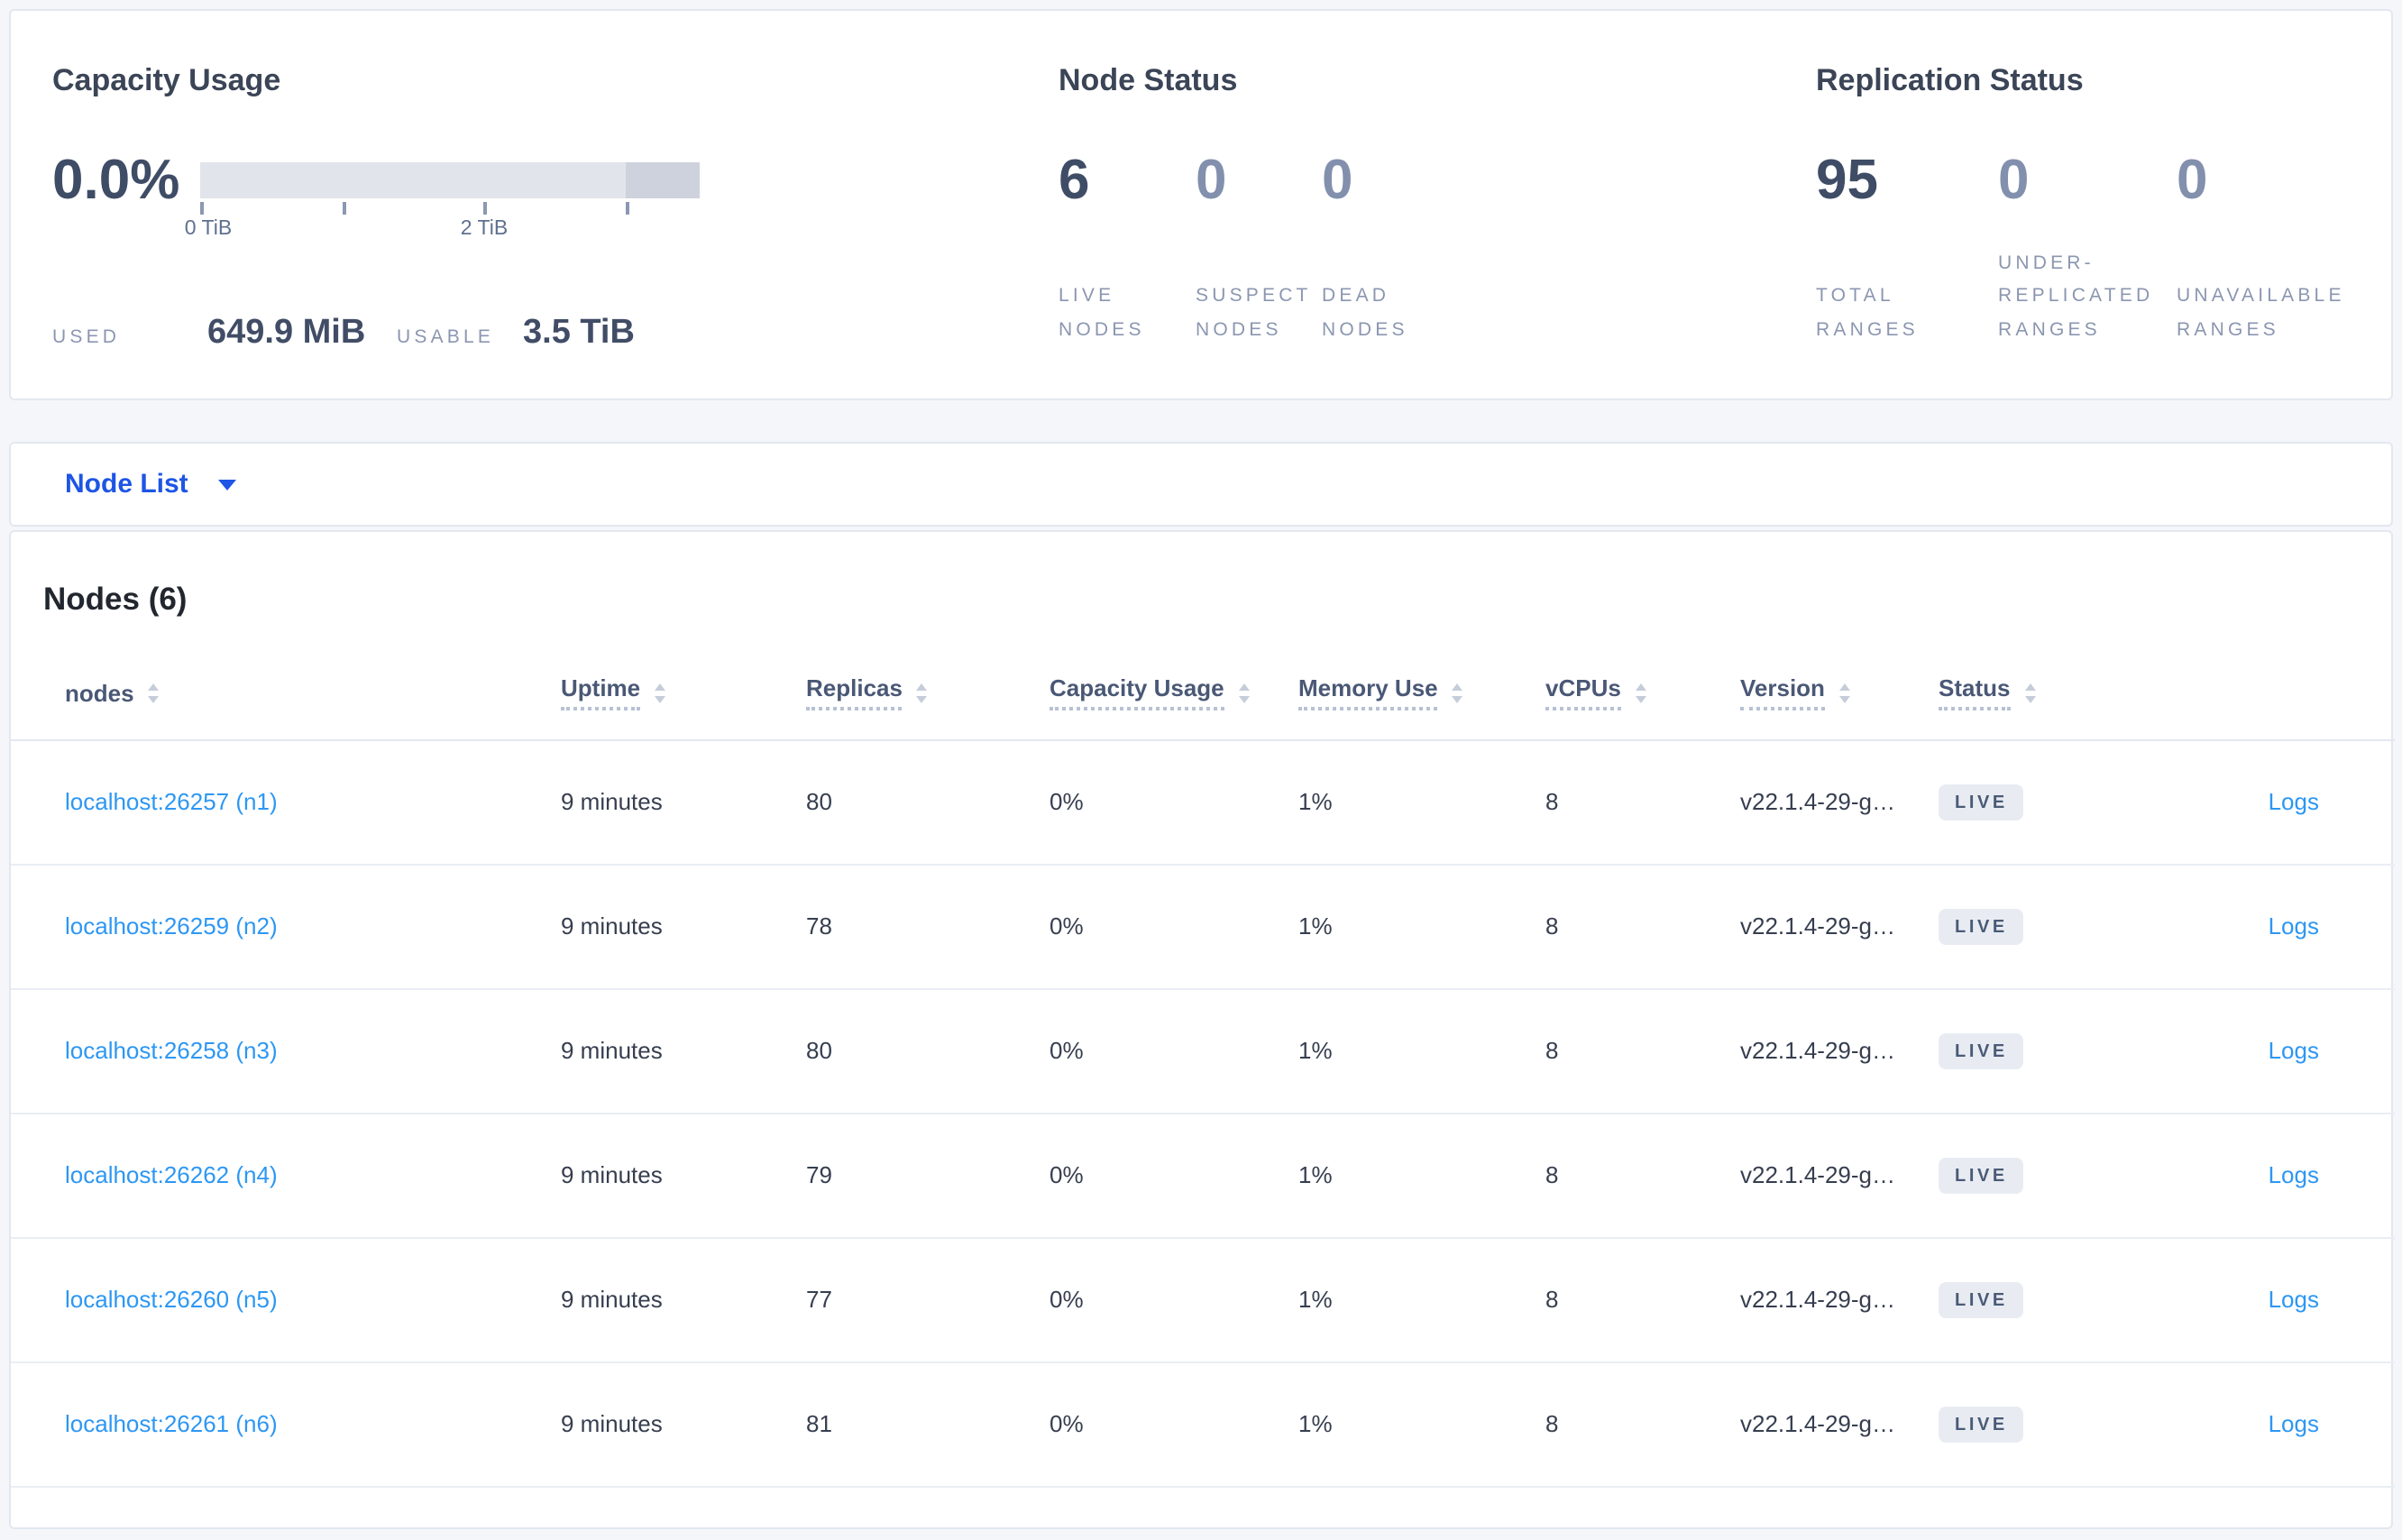 This screenshot has width=2402, height=1540. I want to click on total-ranges-value: 95, so click(1847, 179).